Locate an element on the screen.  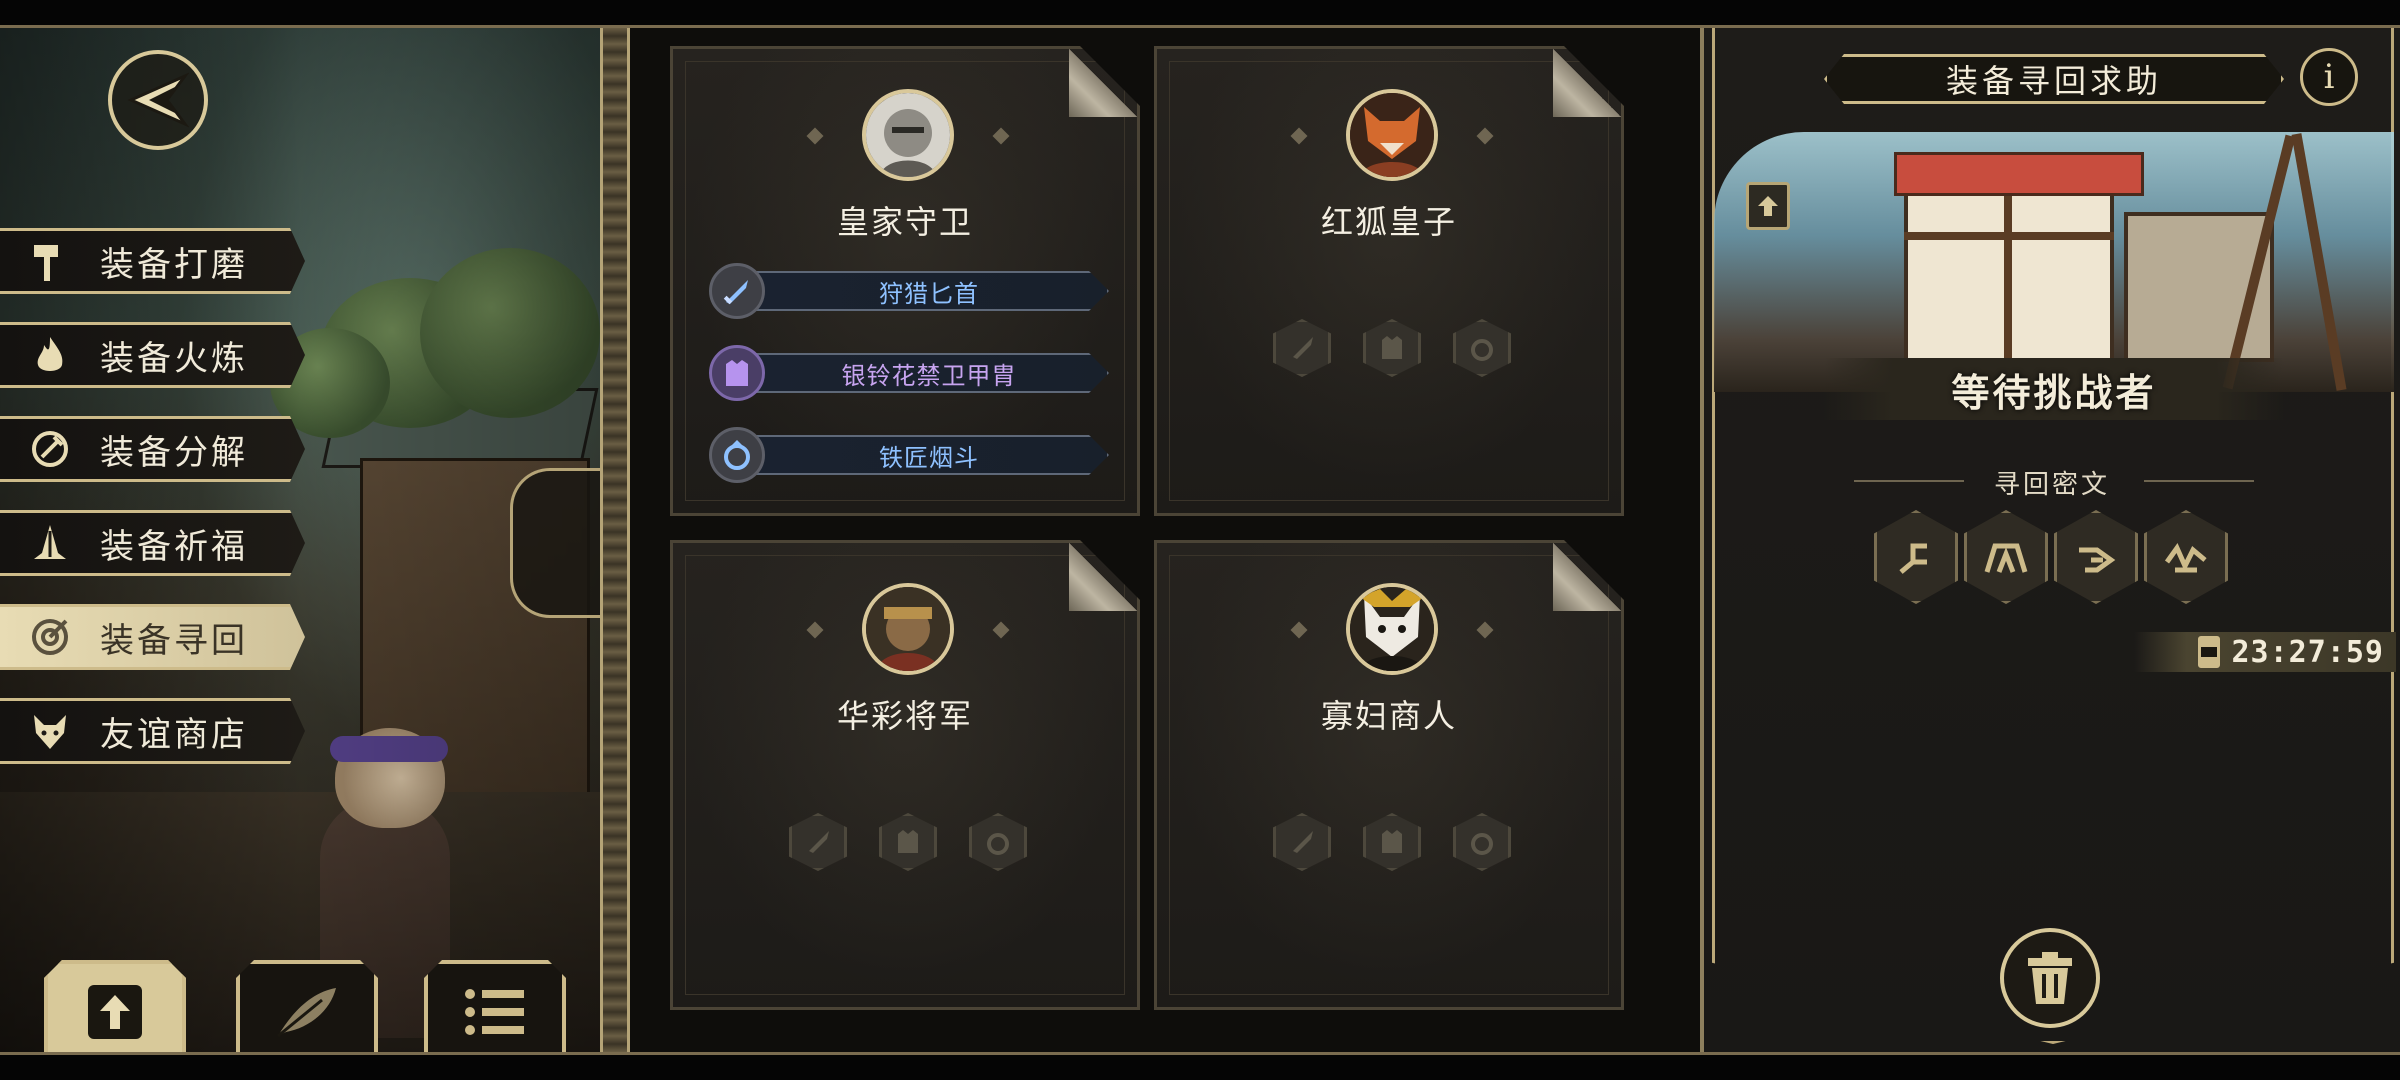
feather-icon is located at coordinates (306, 1013).